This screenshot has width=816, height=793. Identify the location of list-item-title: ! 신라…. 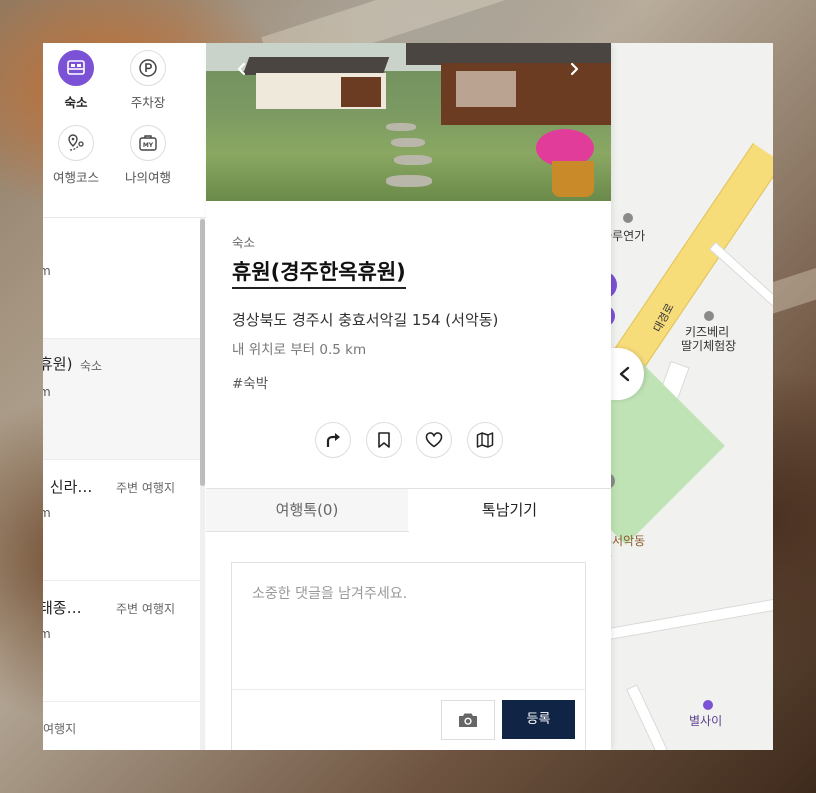
(68, 487).